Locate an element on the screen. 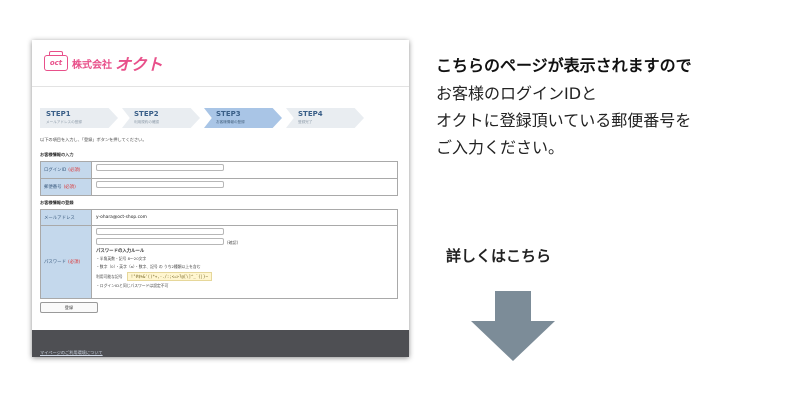  step-title: STEP2 is located at coordinates (146, 114).